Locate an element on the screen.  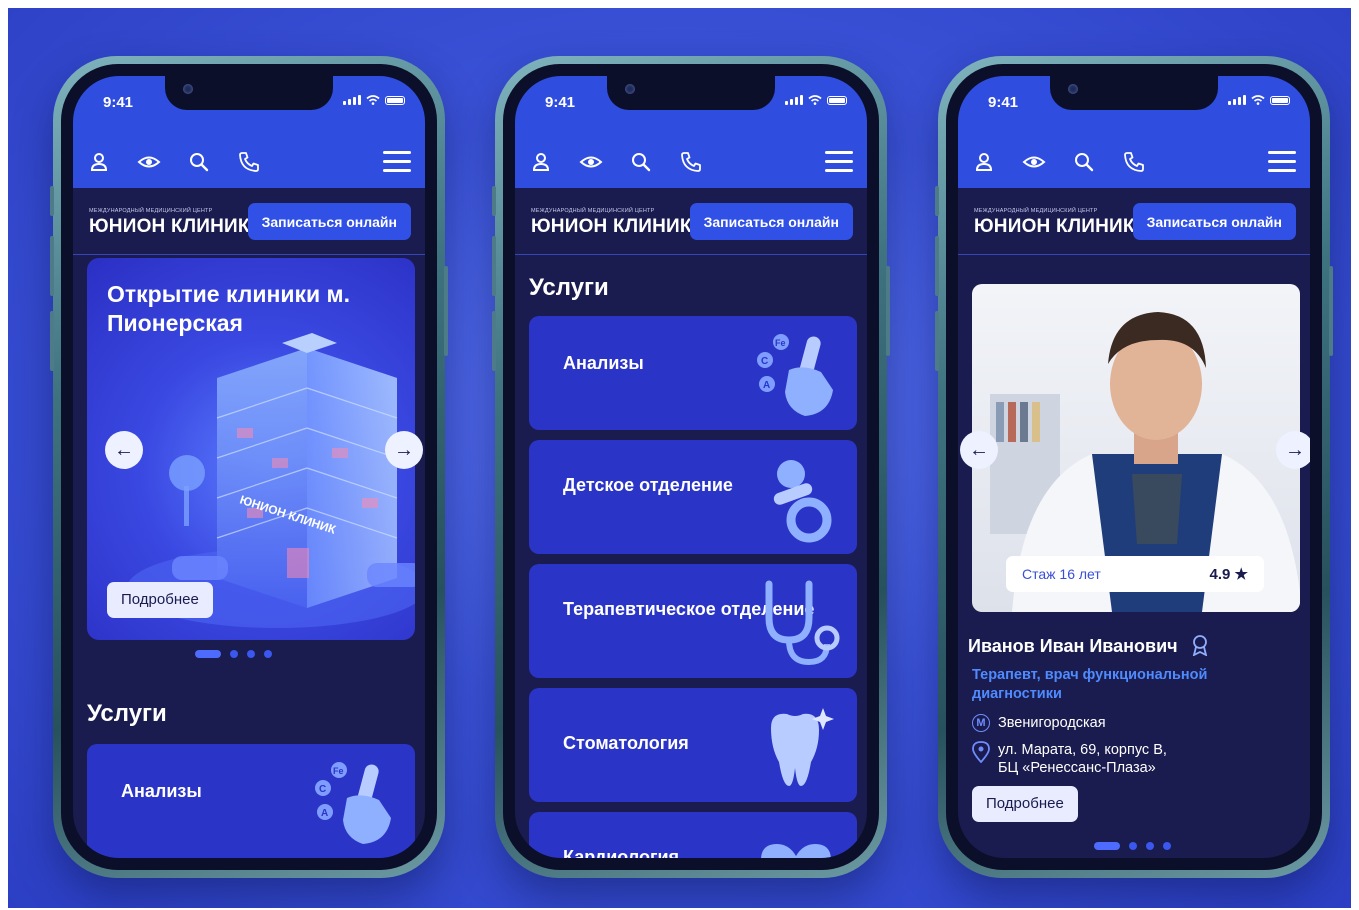
rating-value: 4.9 ★ is located at coordinates (1228, 574).